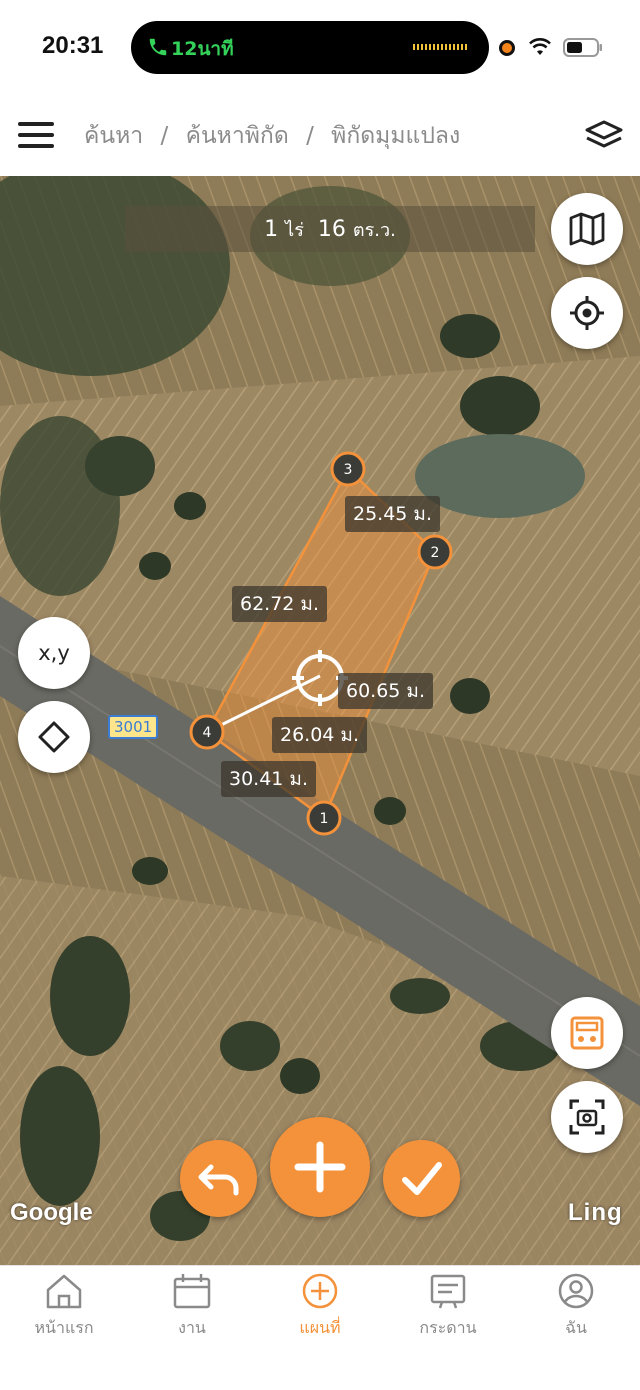 This screenshot has width=640, height=1390. I want to click on measurement-side-4-1: 30.41 ม., so click(268, 779).